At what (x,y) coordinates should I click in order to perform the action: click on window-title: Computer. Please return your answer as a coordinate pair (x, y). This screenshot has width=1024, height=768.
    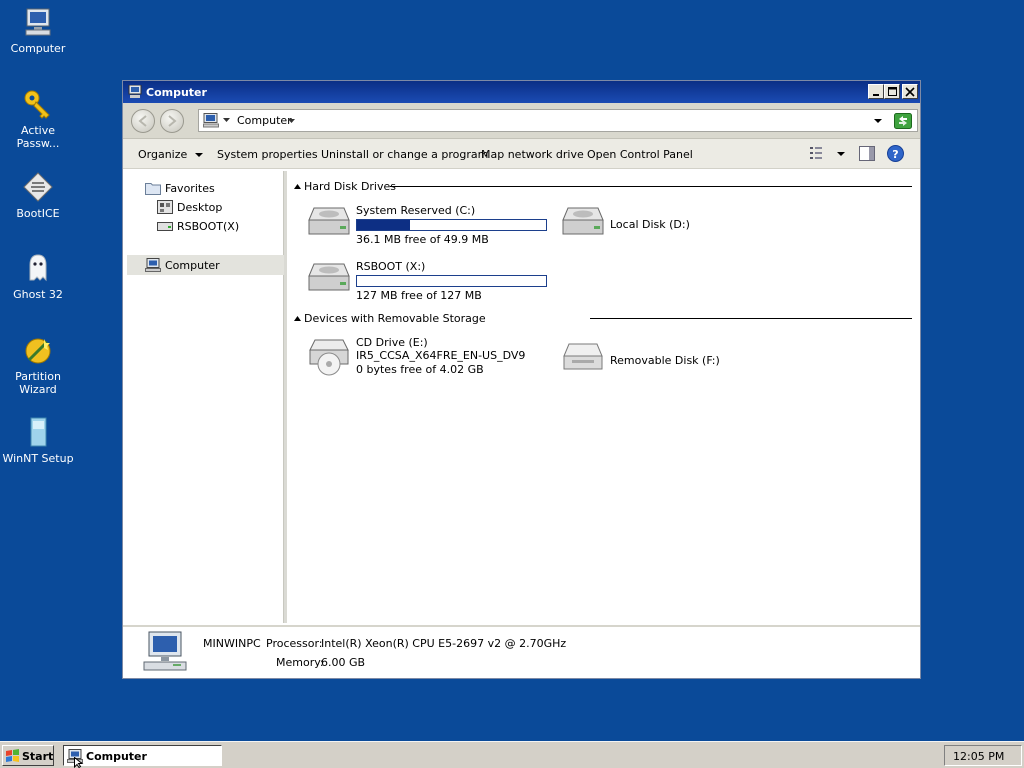
    Looking at the image, I should click on (176, 92).